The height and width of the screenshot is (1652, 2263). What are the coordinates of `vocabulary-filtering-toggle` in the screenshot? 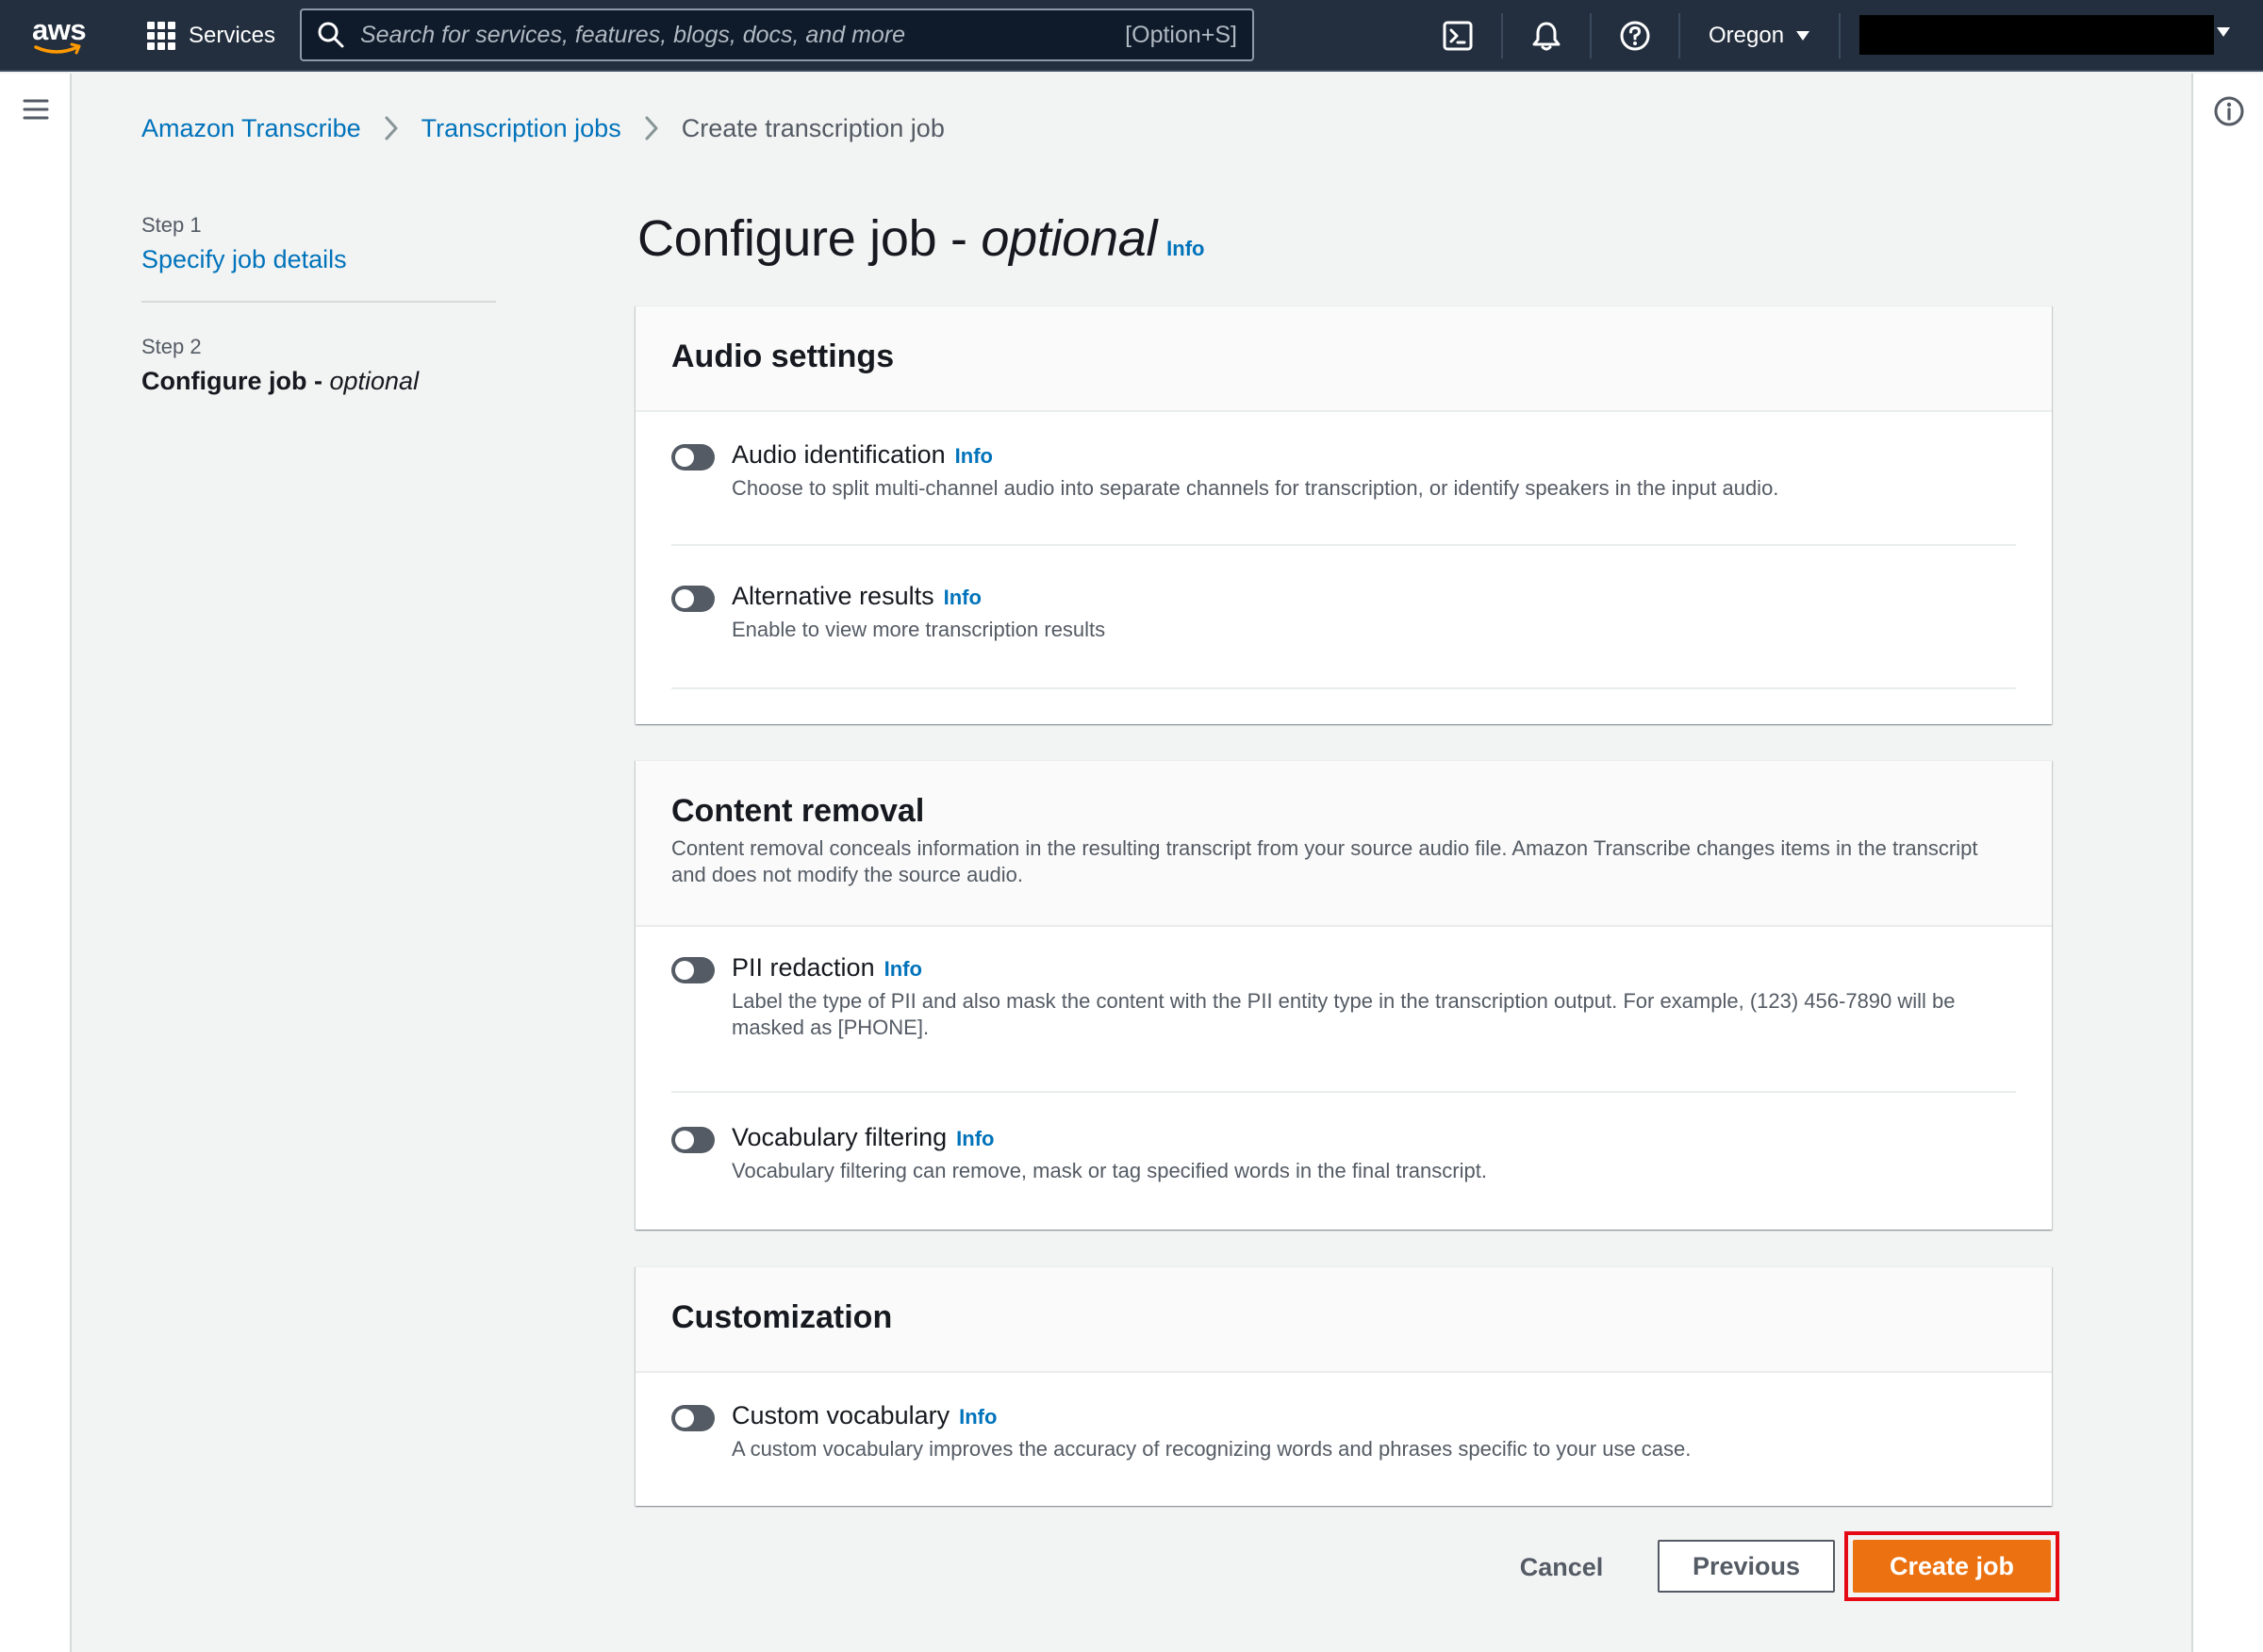 It's located at (693, 1140).